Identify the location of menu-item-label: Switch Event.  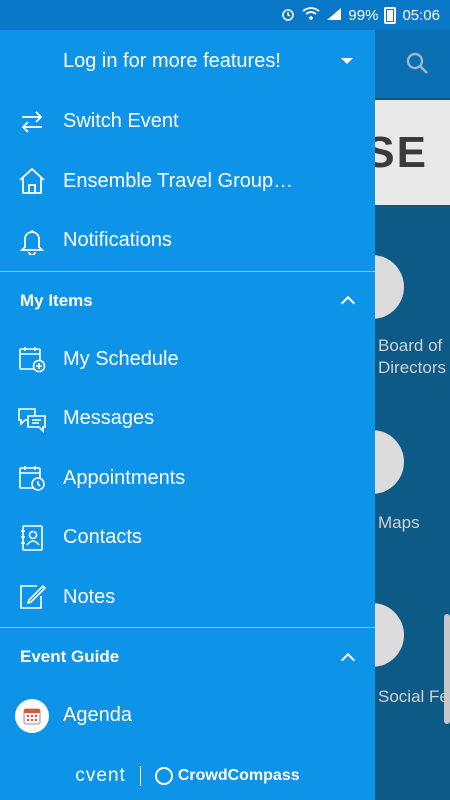
(121, 121).